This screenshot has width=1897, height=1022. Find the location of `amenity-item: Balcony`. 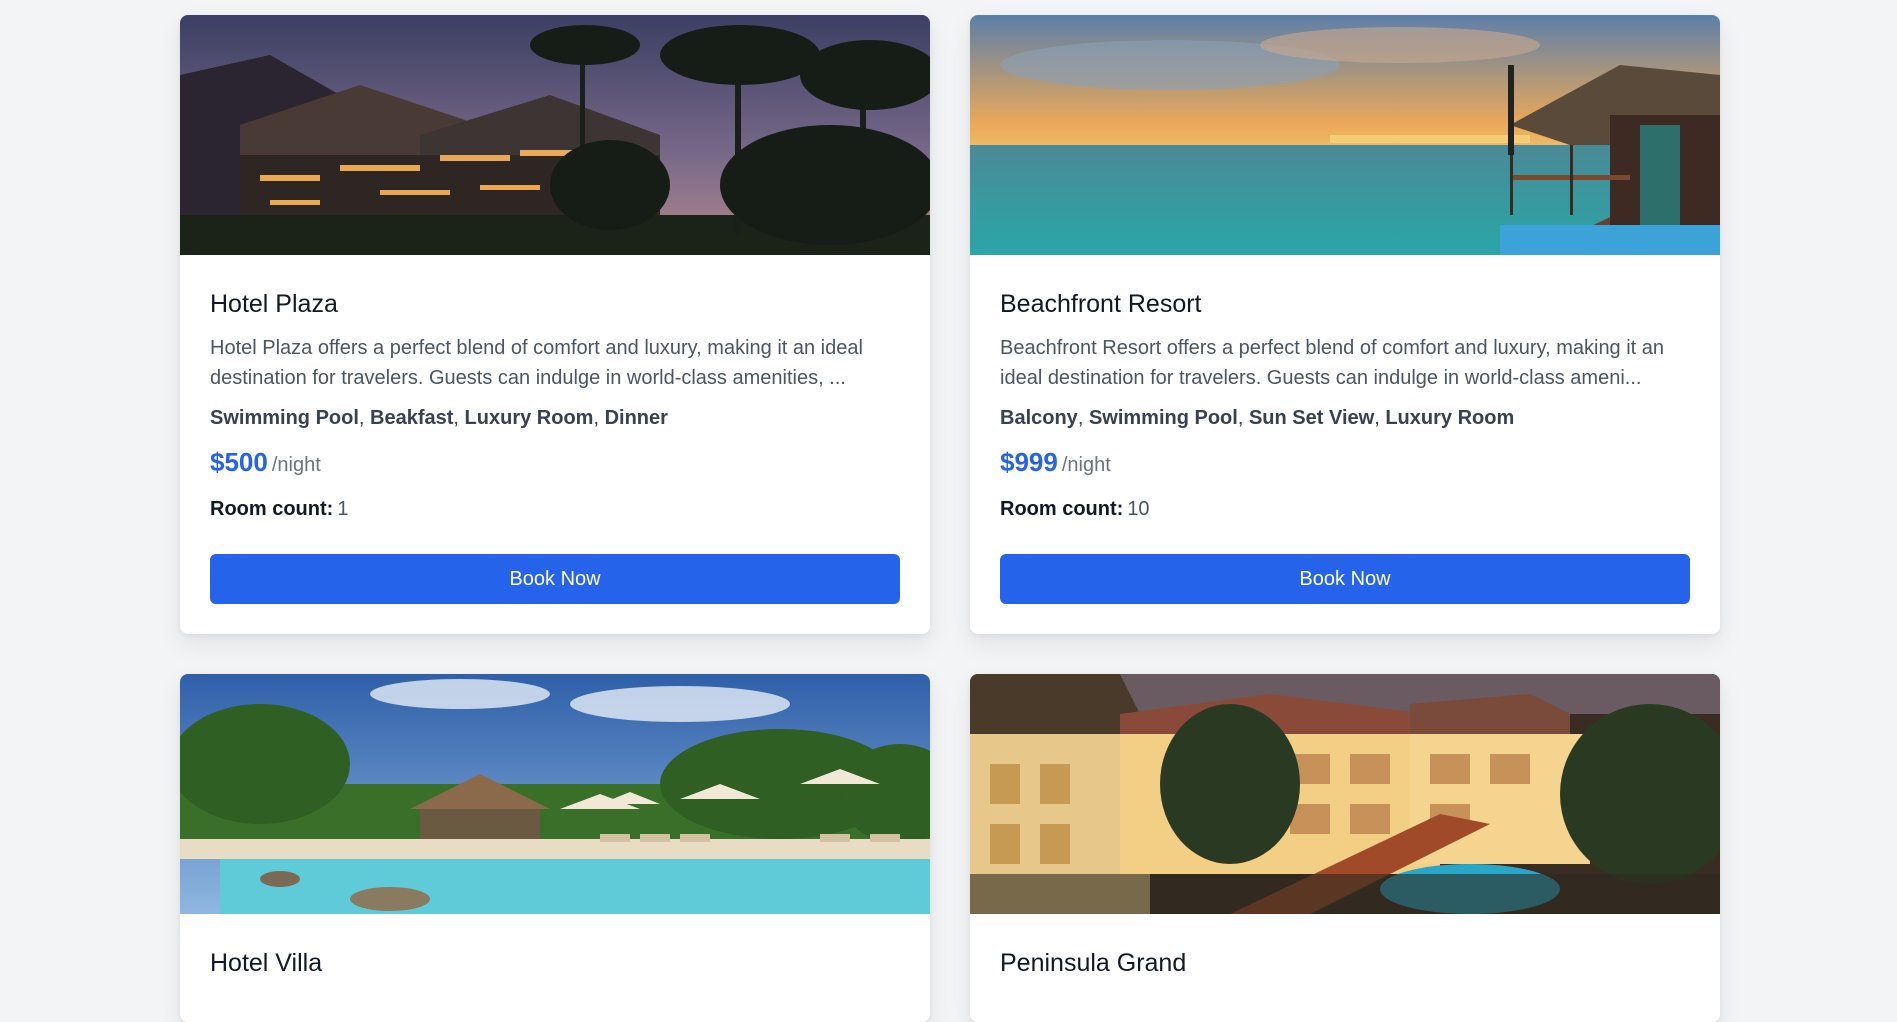

amenity-item: Balcony is located at coordinates (1039, 418).